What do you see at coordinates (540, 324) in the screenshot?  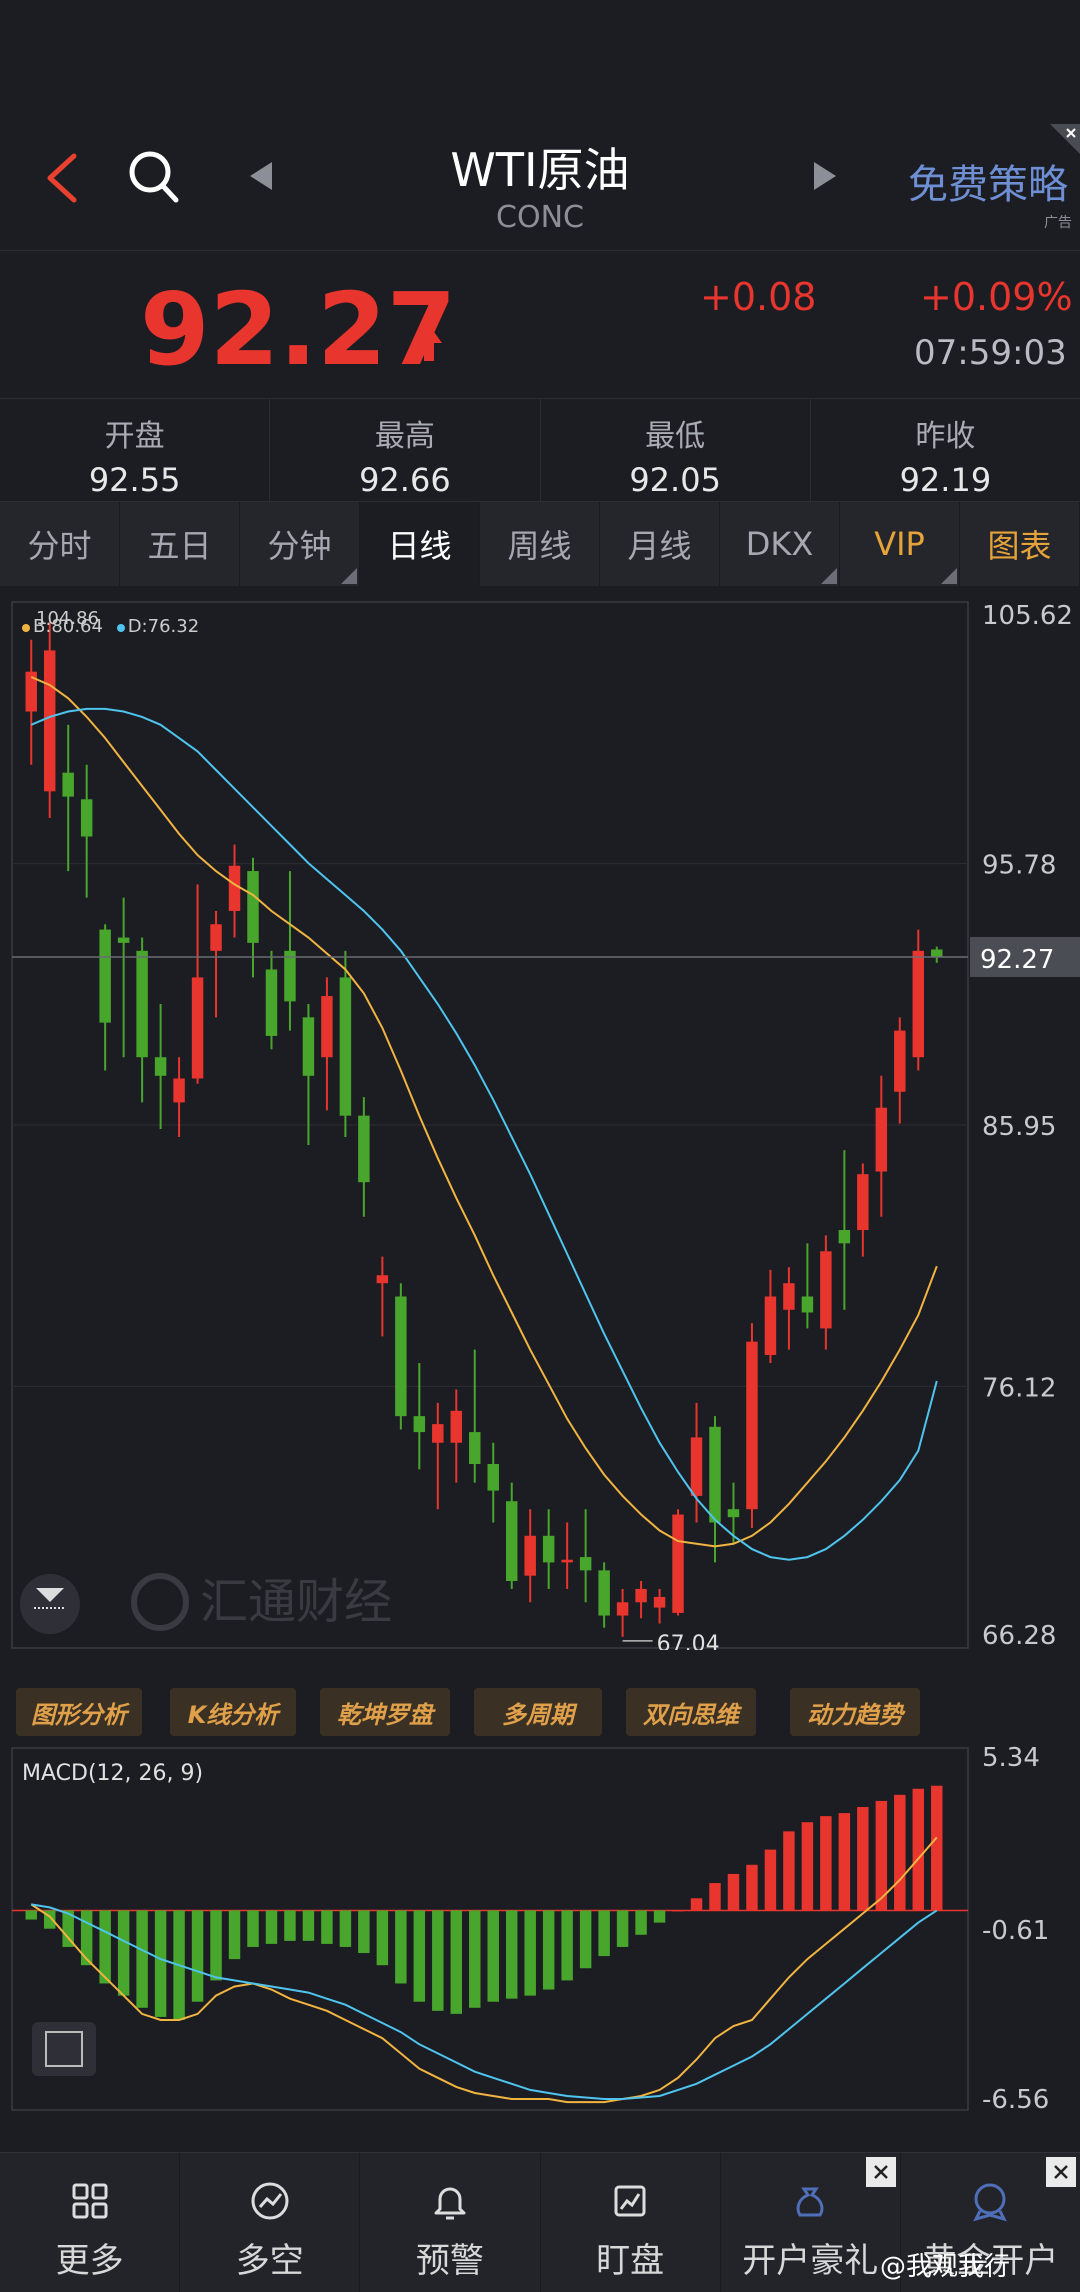 I see `quote-panel: 92.27 +0.08 +0.09% 07:59:03` at bounding box center [540, 324].